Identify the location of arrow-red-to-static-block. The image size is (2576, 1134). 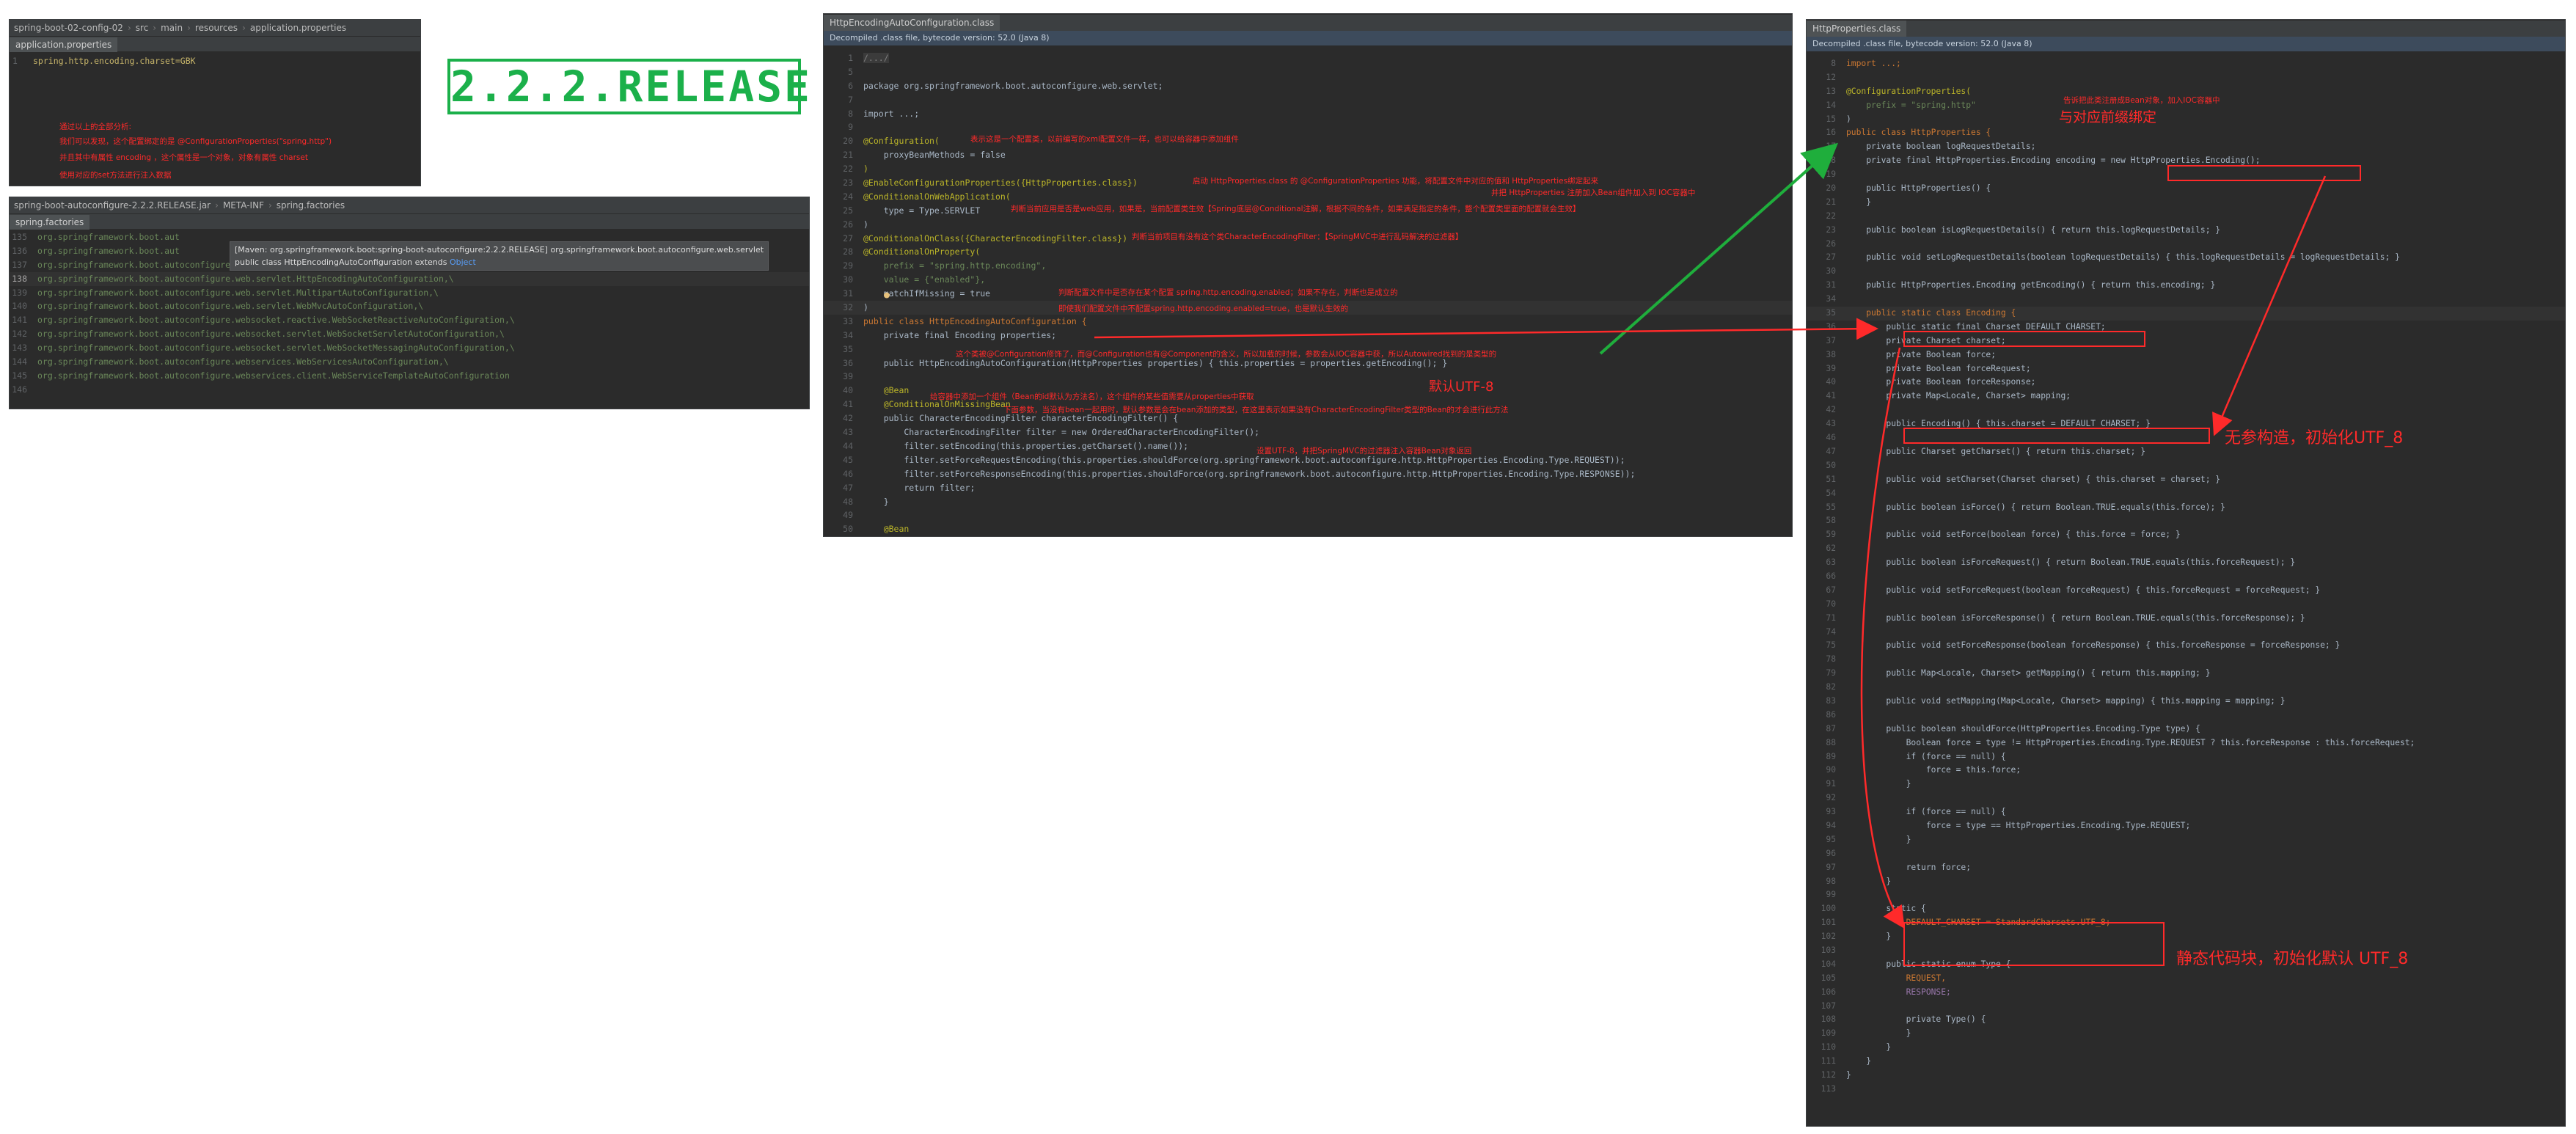
(1882, 638).